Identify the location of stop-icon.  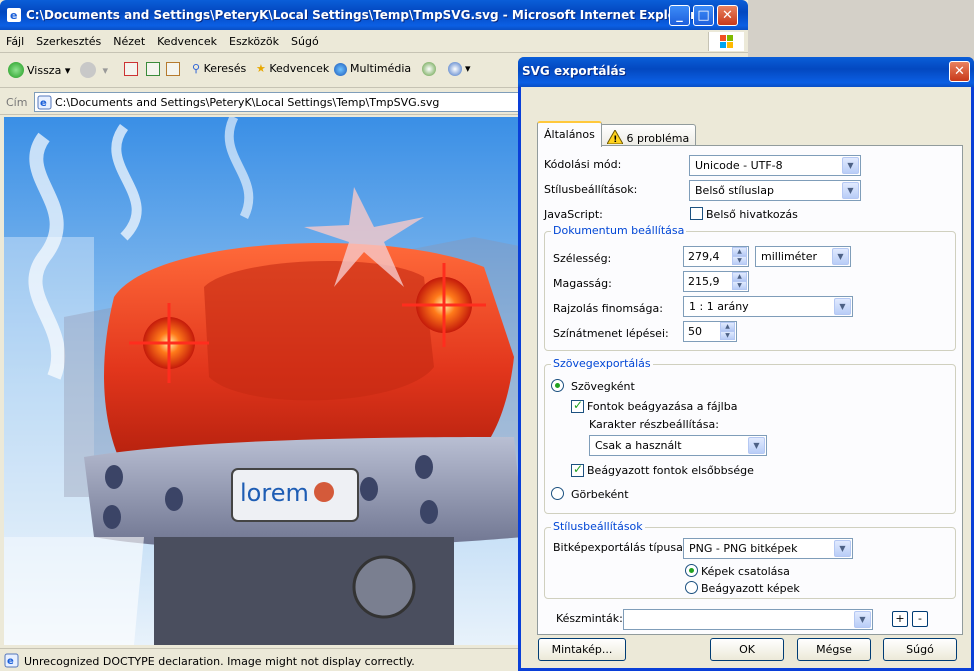
(131, 69).